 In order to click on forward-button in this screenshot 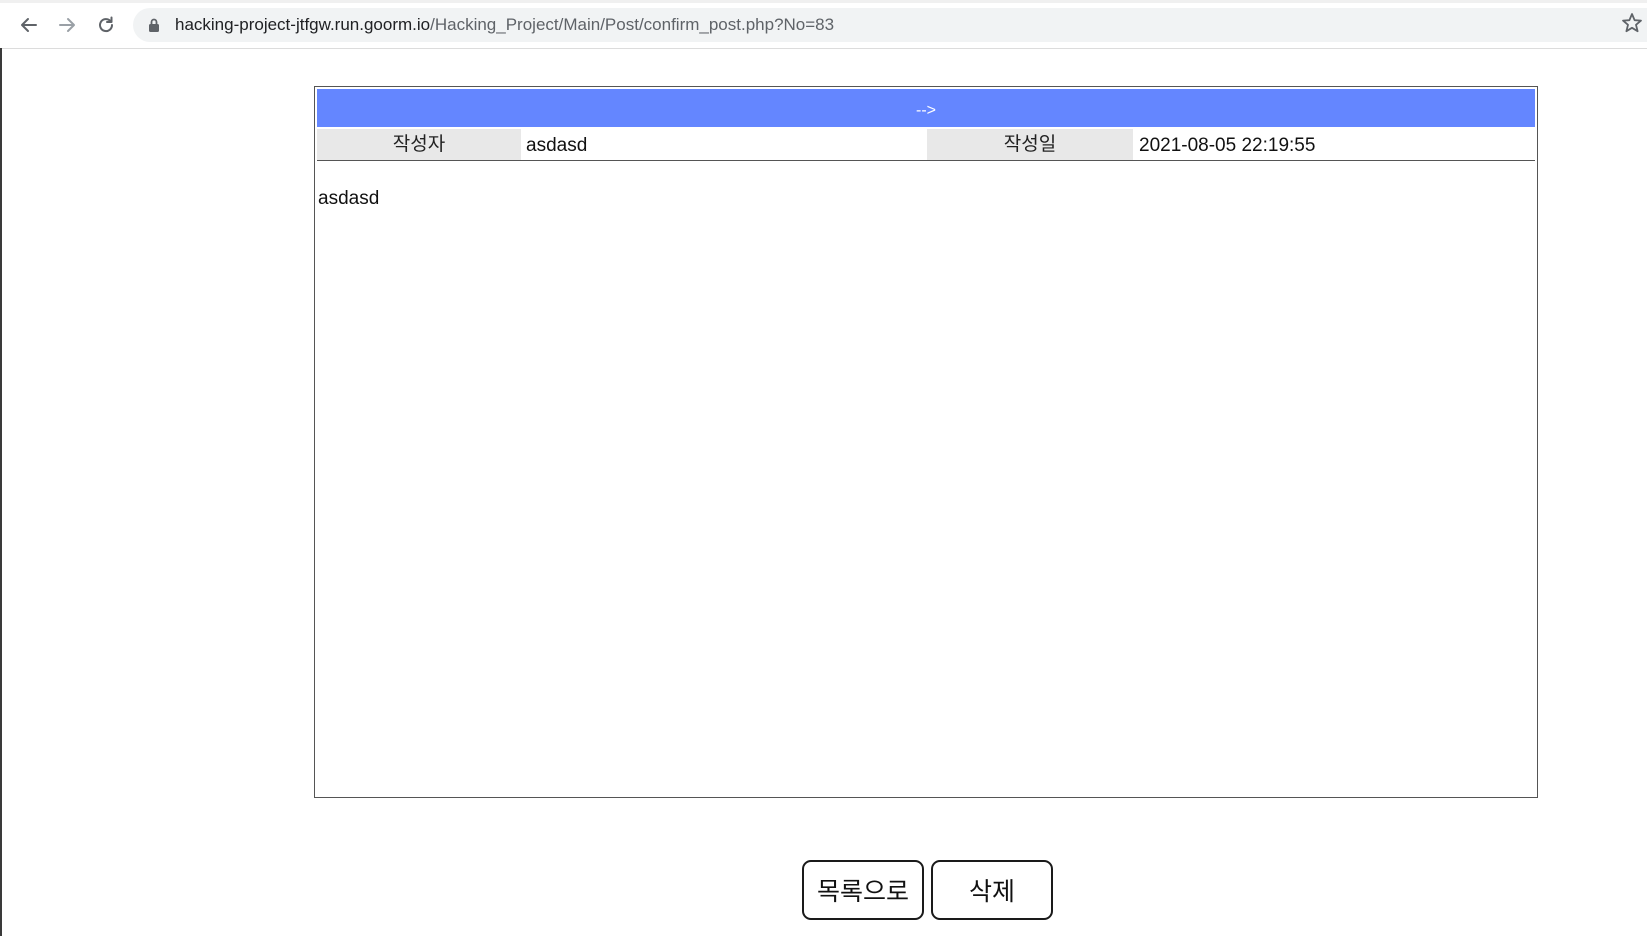, I will do `click(67, 25)`.